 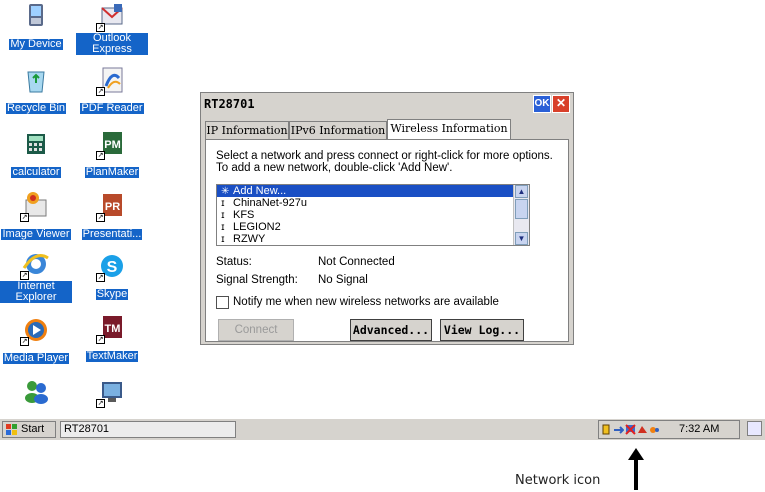 I want to click on network-item: ɪ KFS, so click(x=373, y=215).